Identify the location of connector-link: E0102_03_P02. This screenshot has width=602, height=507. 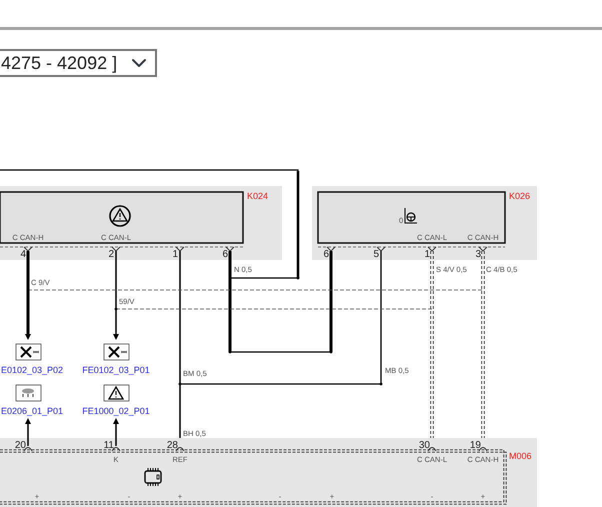
(32, 370).